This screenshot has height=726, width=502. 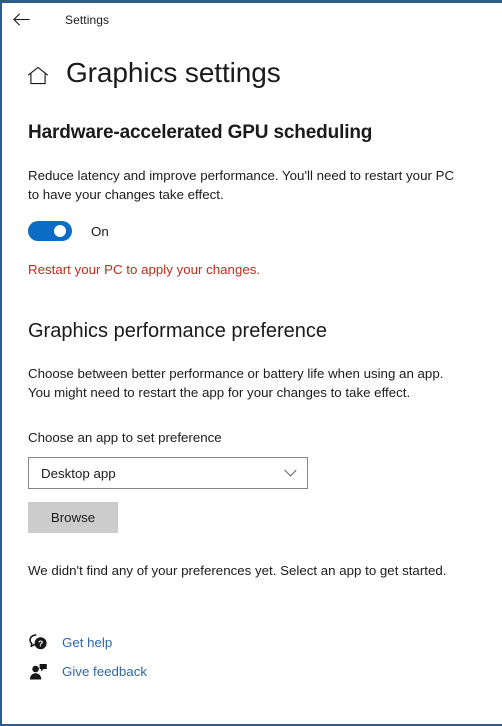 I want to click on restart-warning-text: Restart your PC to apply your changes., so click(x=144, y=270).